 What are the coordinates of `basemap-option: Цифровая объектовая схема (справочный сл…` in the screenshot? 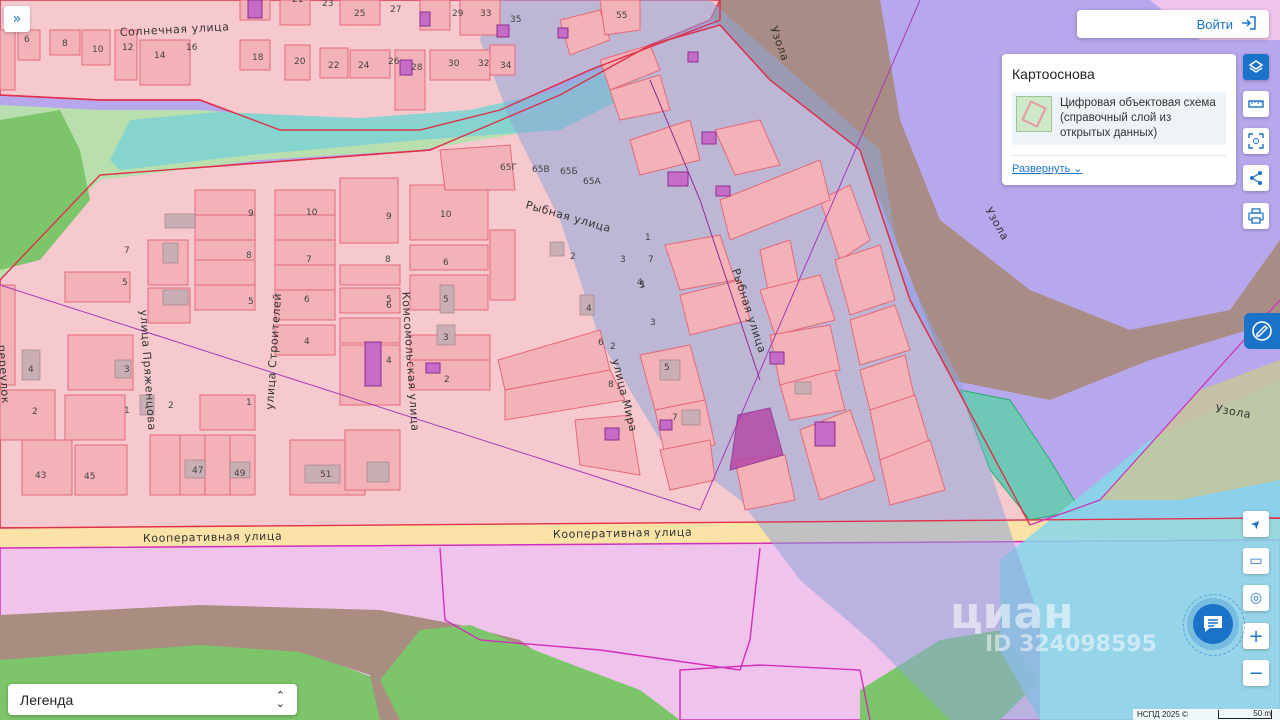 It's located at (1119, 118).